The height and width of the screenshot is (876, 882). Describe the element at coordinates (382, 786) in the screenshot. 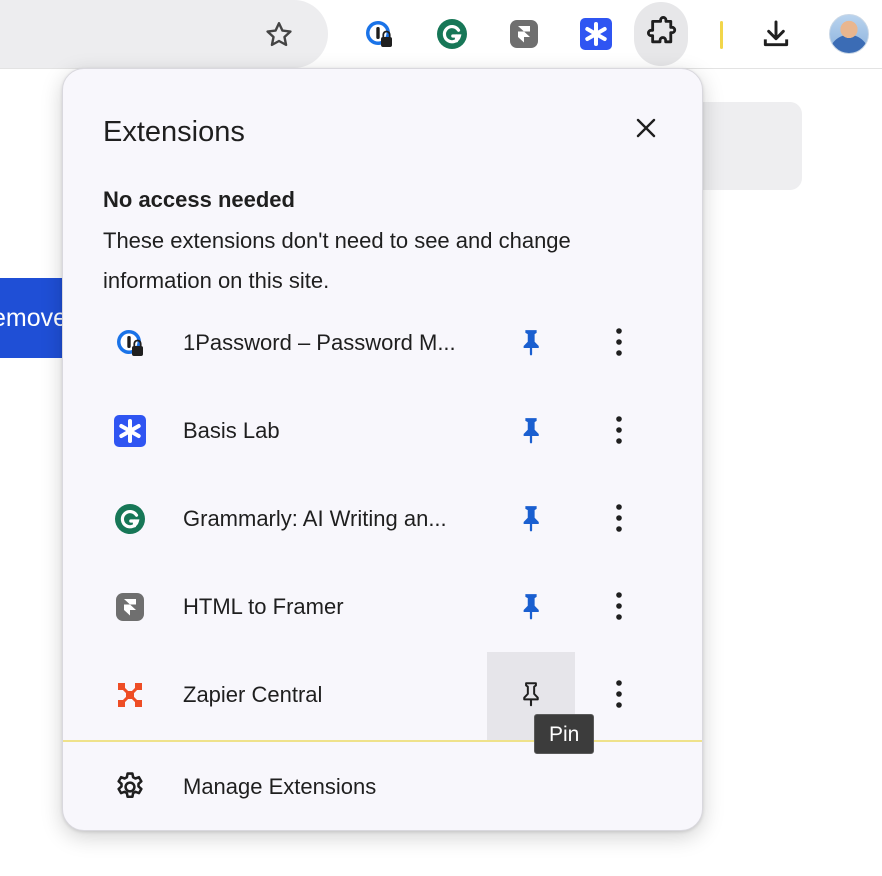

I see `manage-extensions-item: Manage Extensions` at that location.